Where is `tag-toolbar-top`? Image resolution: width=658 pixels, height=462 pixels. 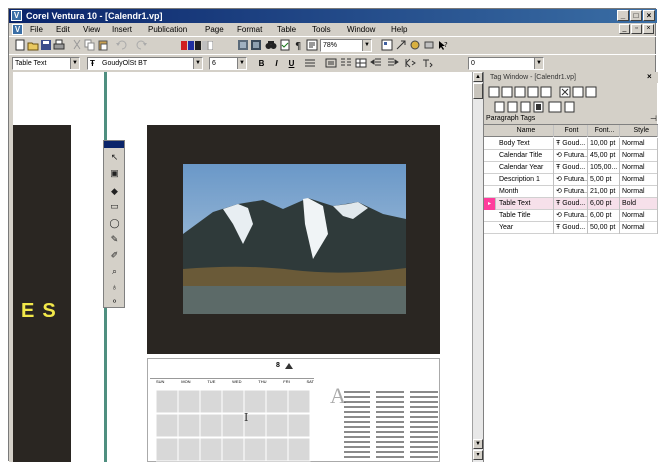 tag-toolbar-top is located at coordinates (544, 92).